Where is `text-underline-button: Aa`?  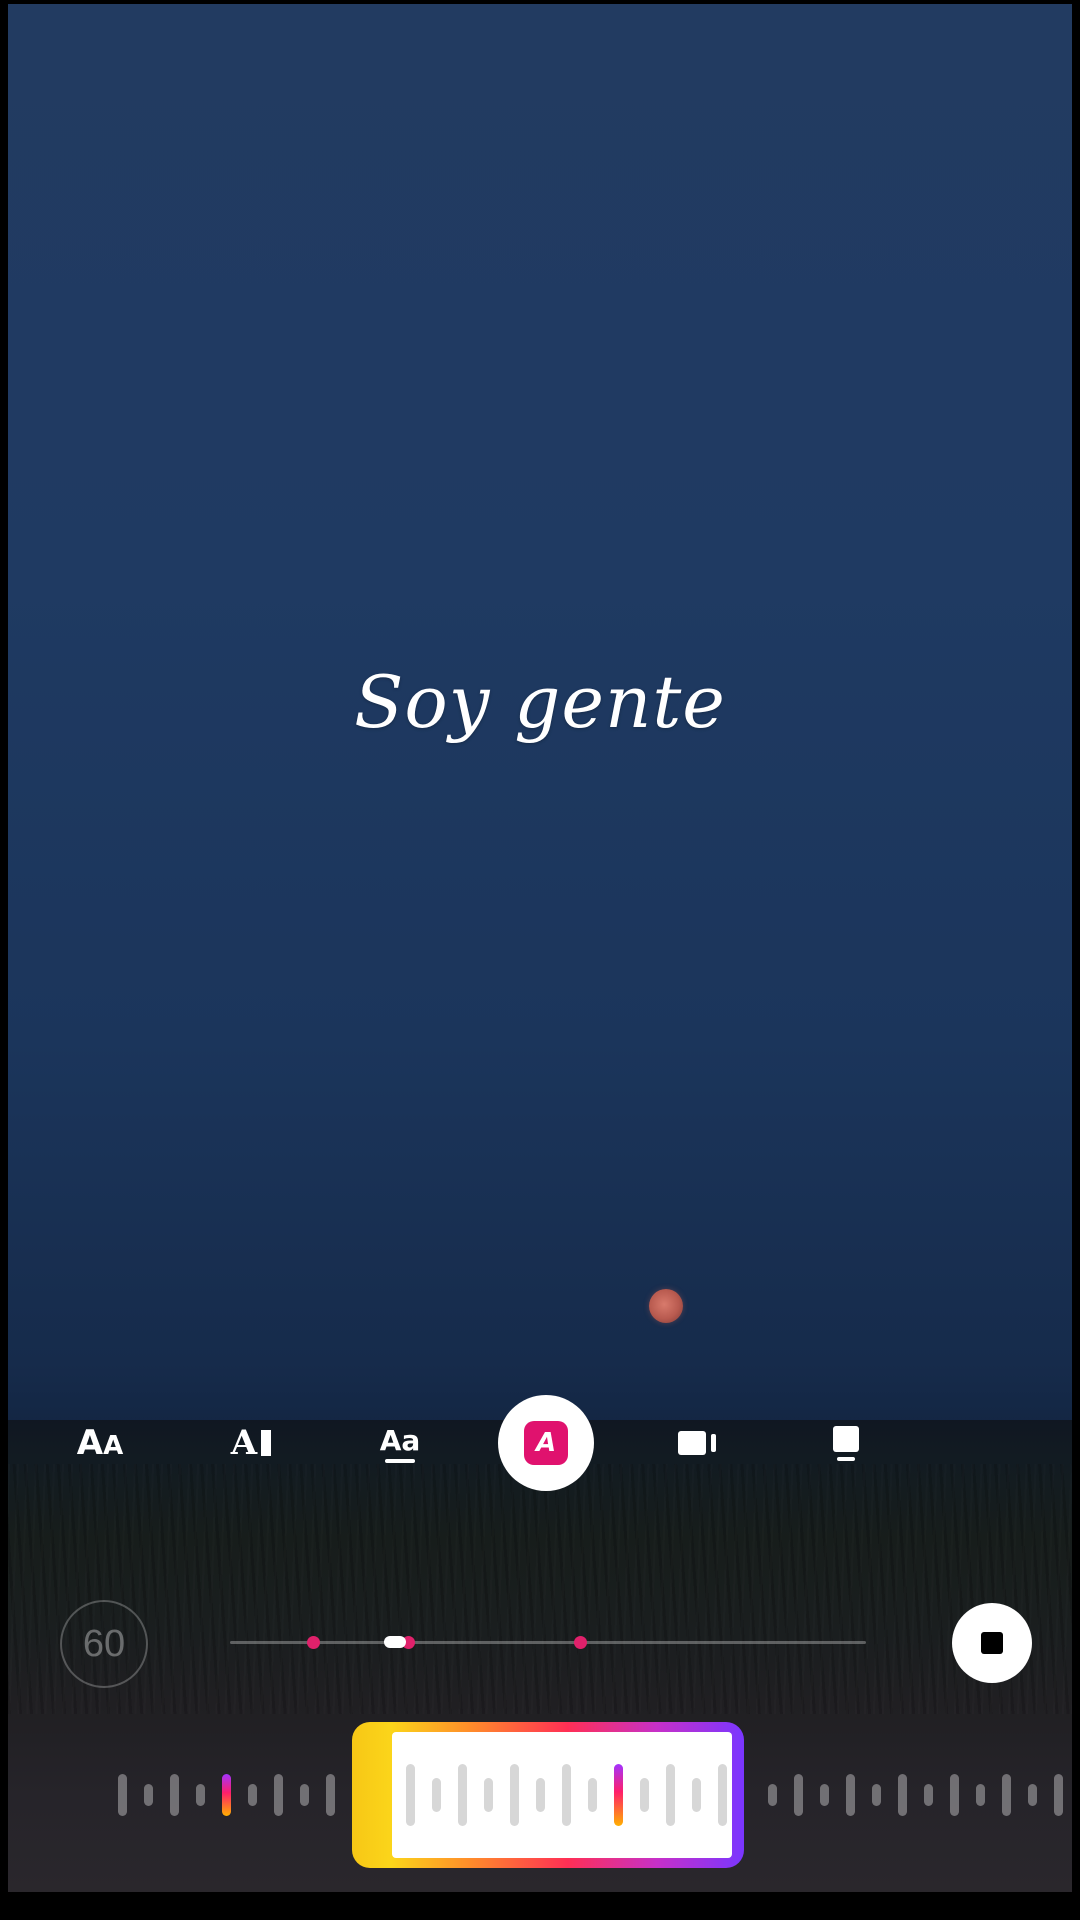
text-underline-button: Aa is located at coordinates (400, 1443).